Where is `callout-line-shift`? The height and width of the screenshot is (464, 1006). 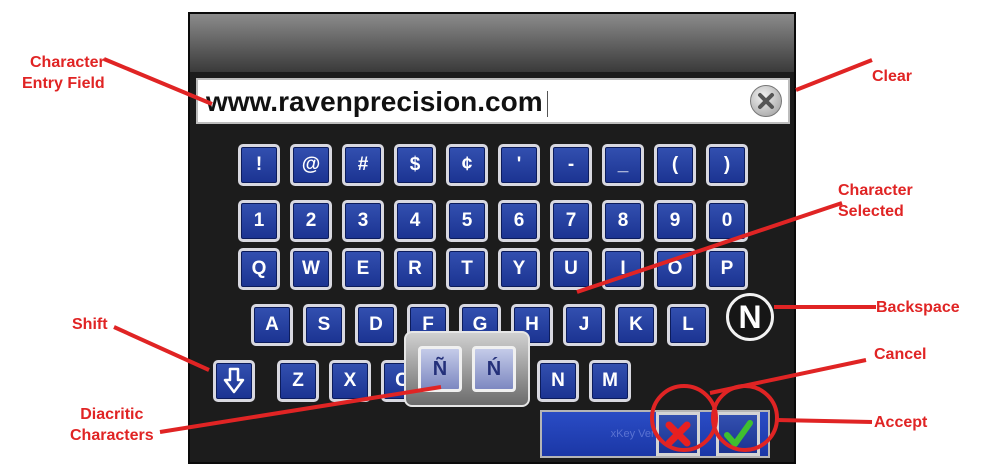 callout-line-shift is located at coordinates (161, 348).